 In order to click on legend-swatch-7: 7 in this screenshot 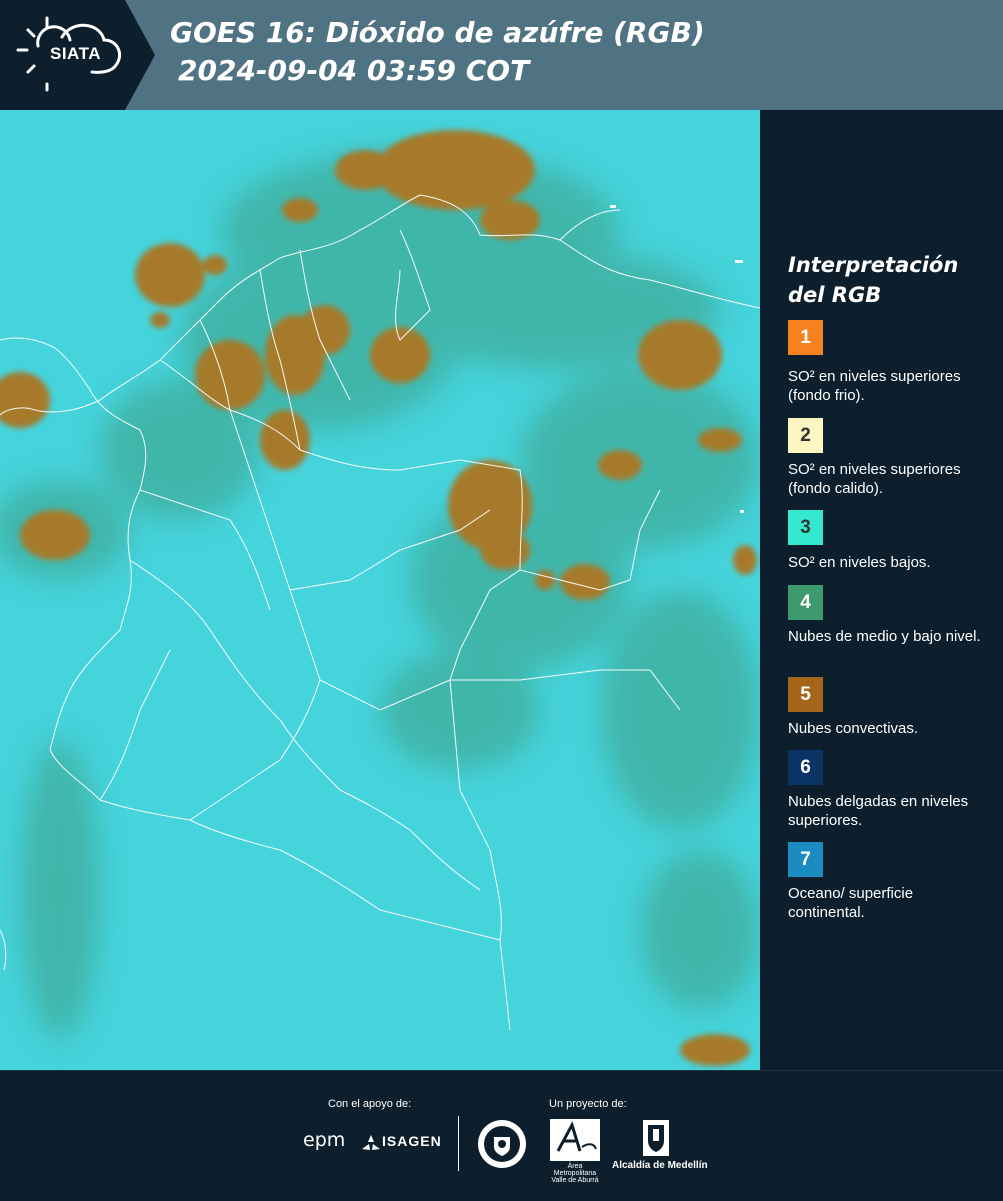, I will do `click(805, 859)`.